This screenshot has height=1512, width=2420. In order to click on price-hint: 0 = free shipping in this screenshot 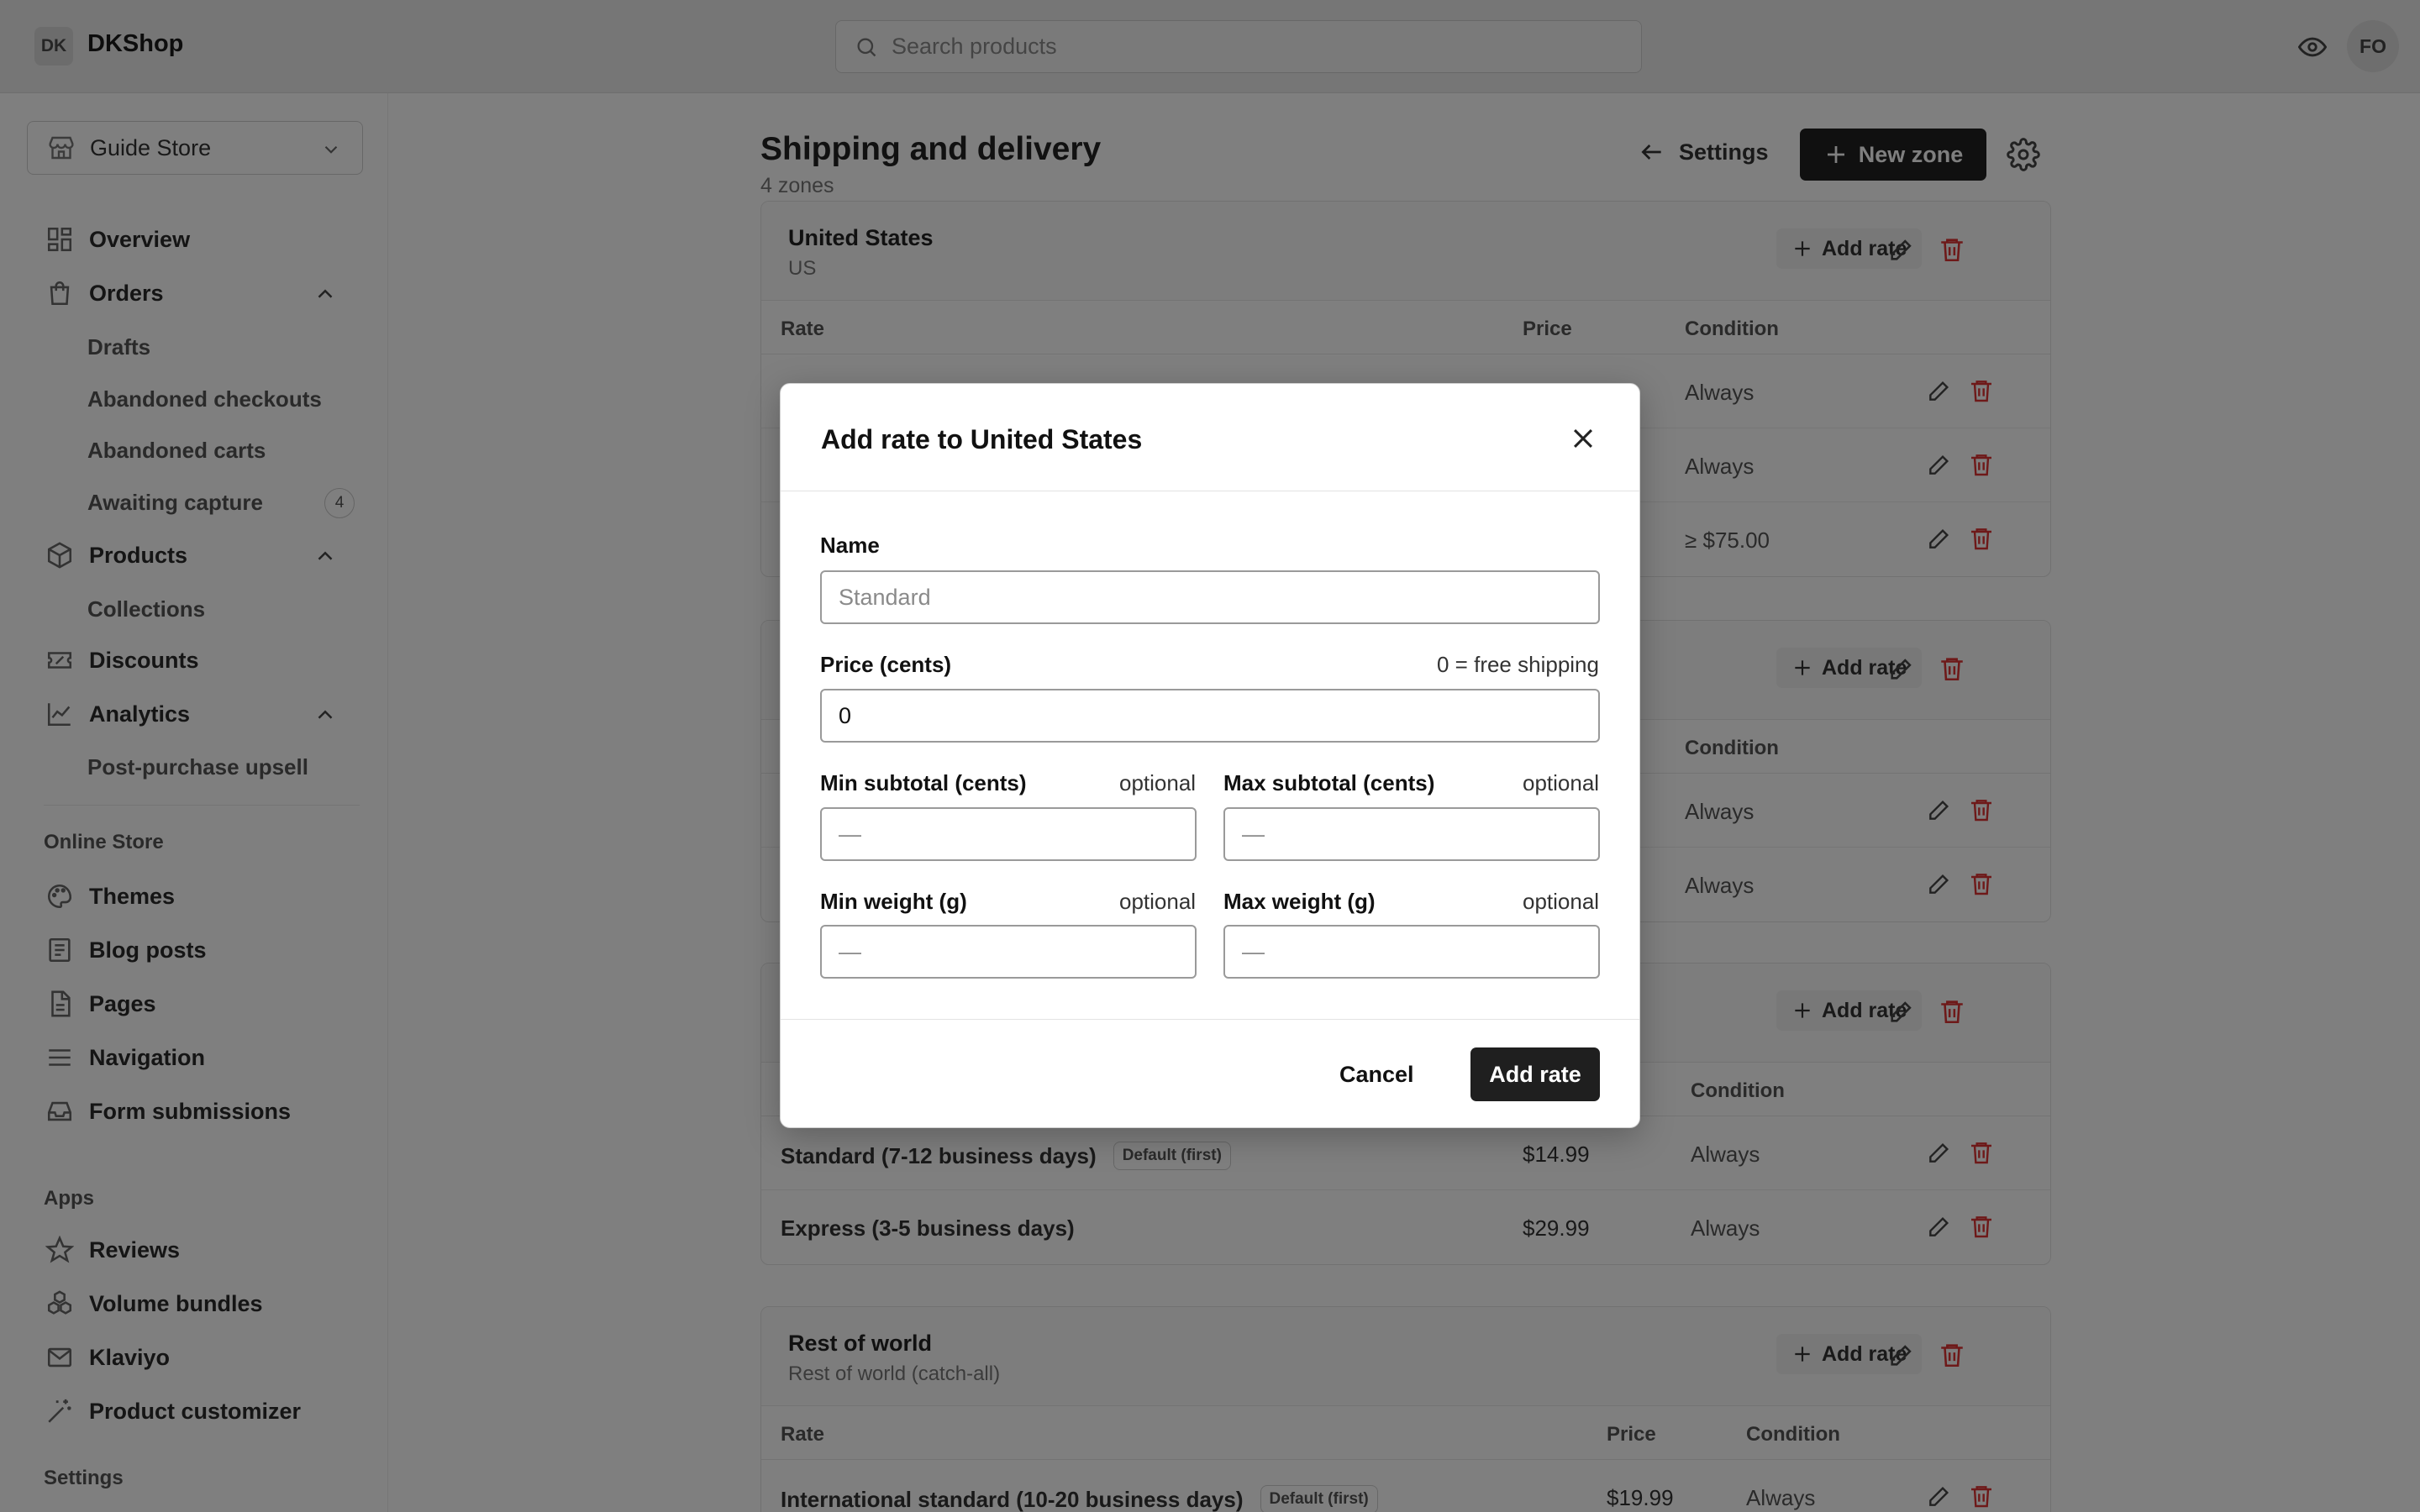, I will do `click(1518, 664)`.